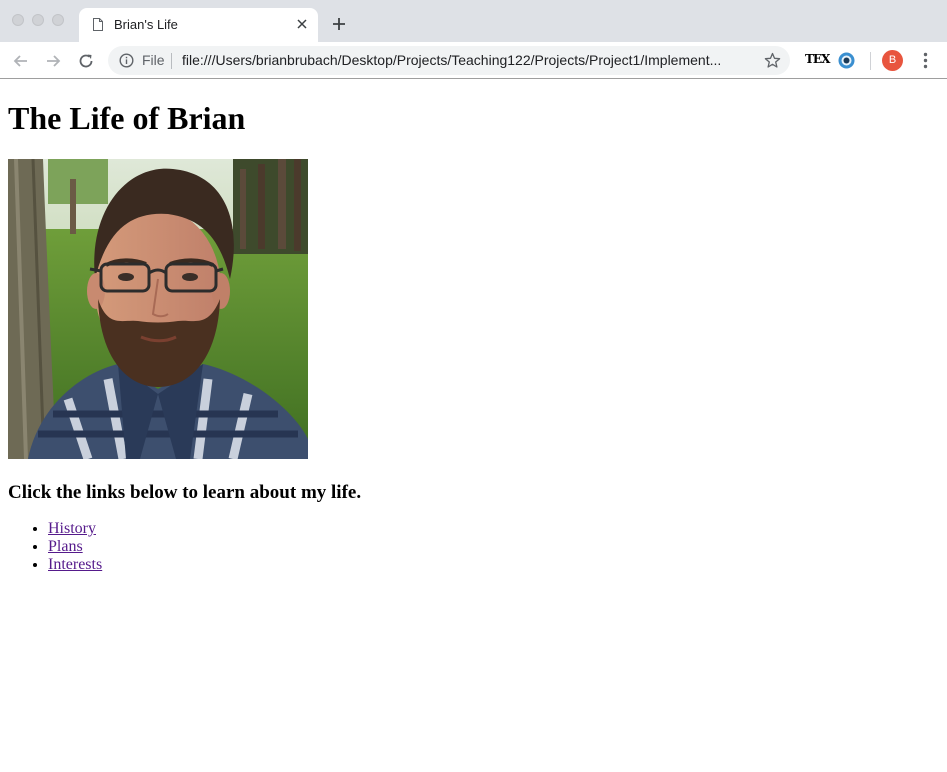 The width and height of the screenshot is (947, 772). What do you see at coordinates (339, 24) in the screenshot?
I see `new-tab-plus-icon` at bounding box center [339, 24].